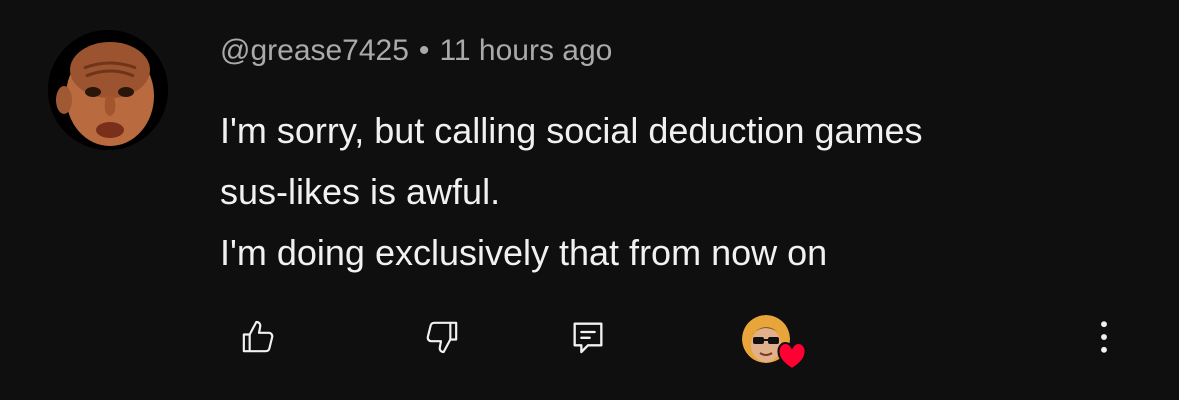 This screenshot has height=400, width=1179. What do you see at coordinates (792, 356) in the screenshot?
I see `creator-heart-icon` at bounding box center [792, 356].